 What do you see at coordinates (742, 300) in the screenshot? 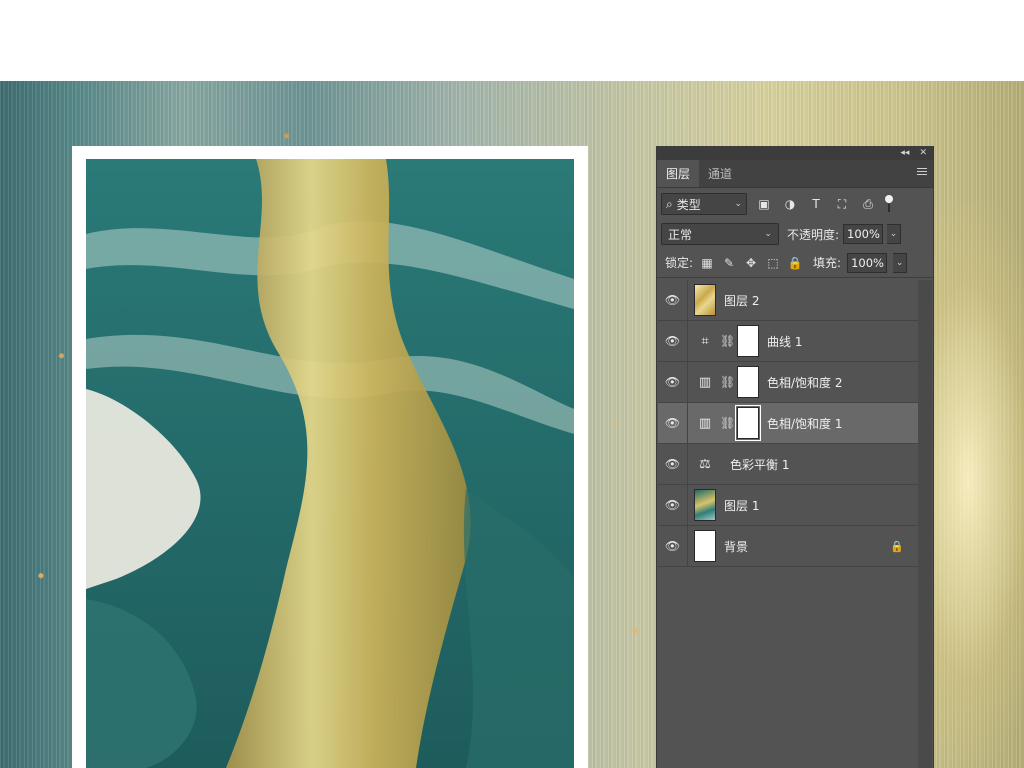
I see `layer-name: 图层 2` at bounding box center [742, 300].